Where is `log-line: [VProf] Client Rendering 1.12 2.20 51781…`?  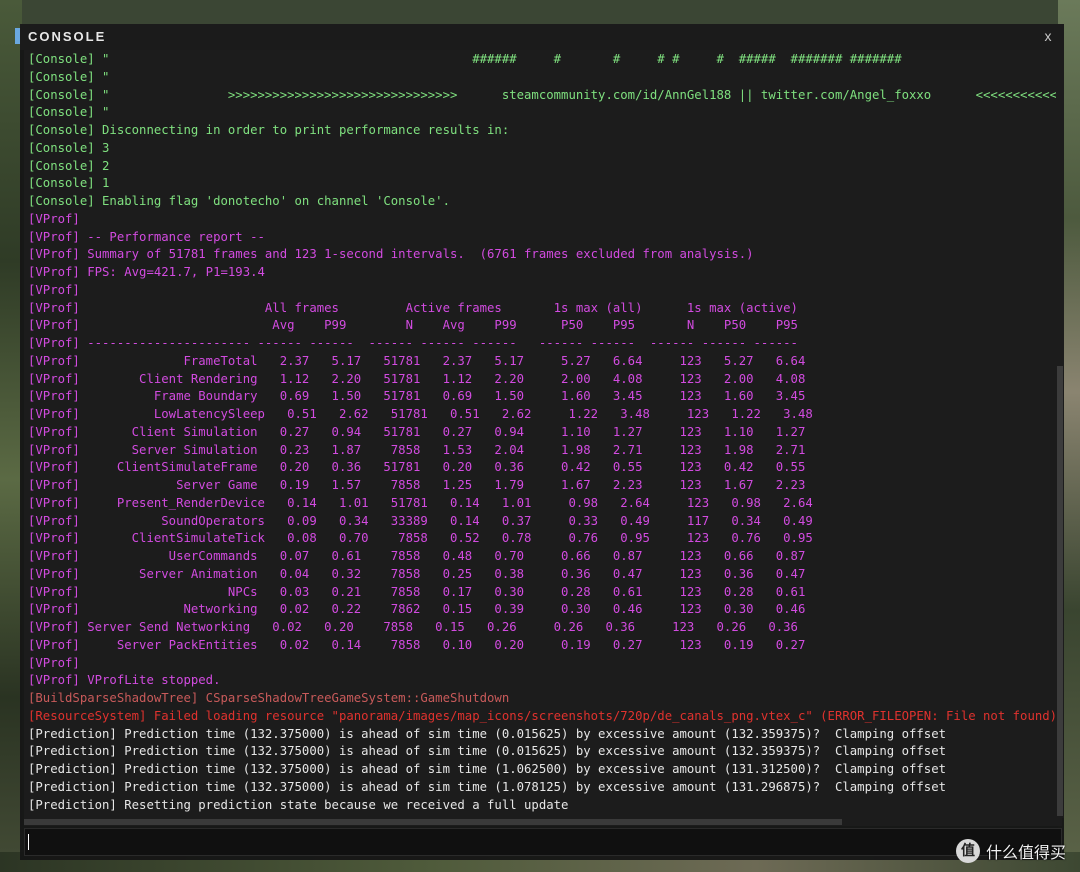
log-line: [VProf] Client Rendering 1.12 2.20 51781… is located at coordinates (417, 378).